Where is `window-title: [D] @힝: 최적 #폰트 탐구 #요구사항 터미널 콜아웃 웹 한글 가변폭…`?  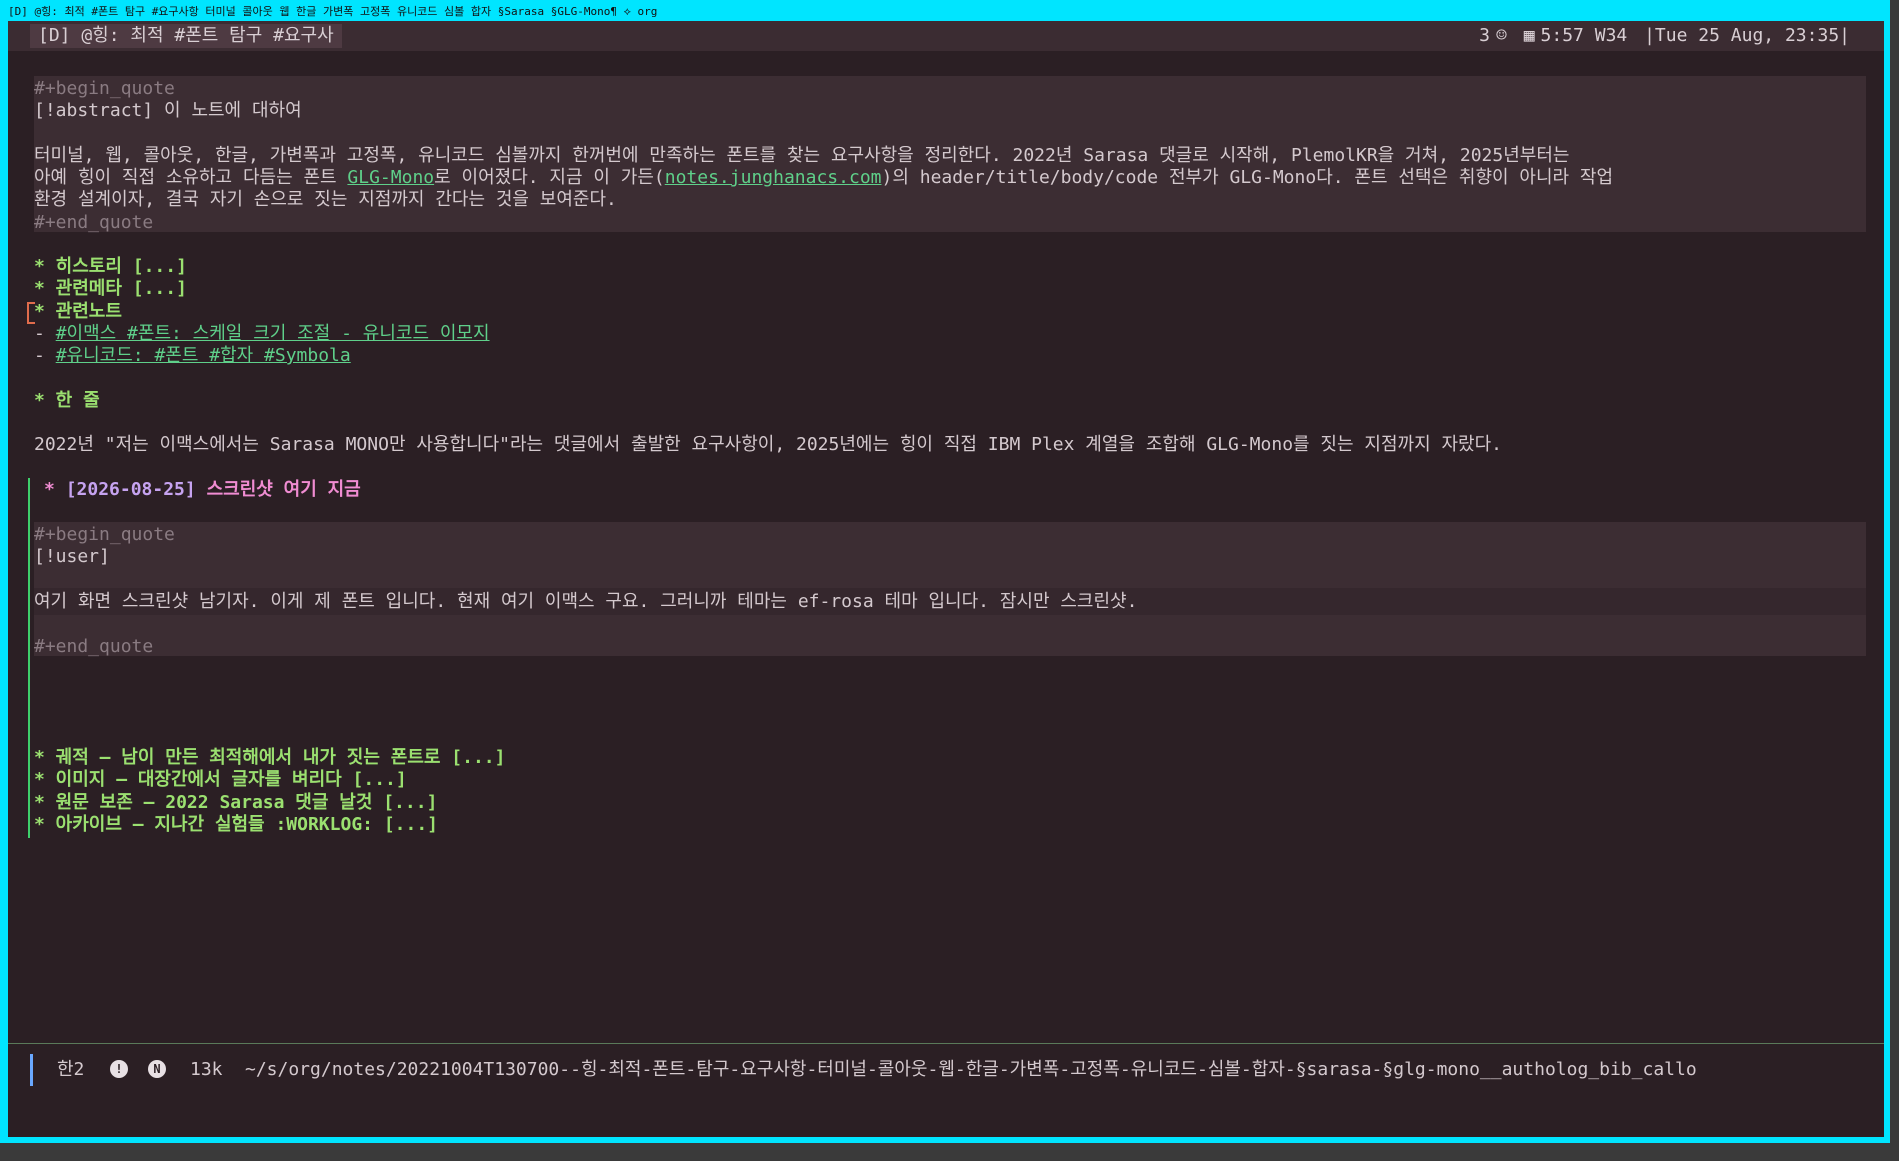 window-title: [D] @힝: 최적 #폰트 탐구 #요구사항 터미널 콜아웃 웹 한글 가변폭… is located at coordinates (333, 11).